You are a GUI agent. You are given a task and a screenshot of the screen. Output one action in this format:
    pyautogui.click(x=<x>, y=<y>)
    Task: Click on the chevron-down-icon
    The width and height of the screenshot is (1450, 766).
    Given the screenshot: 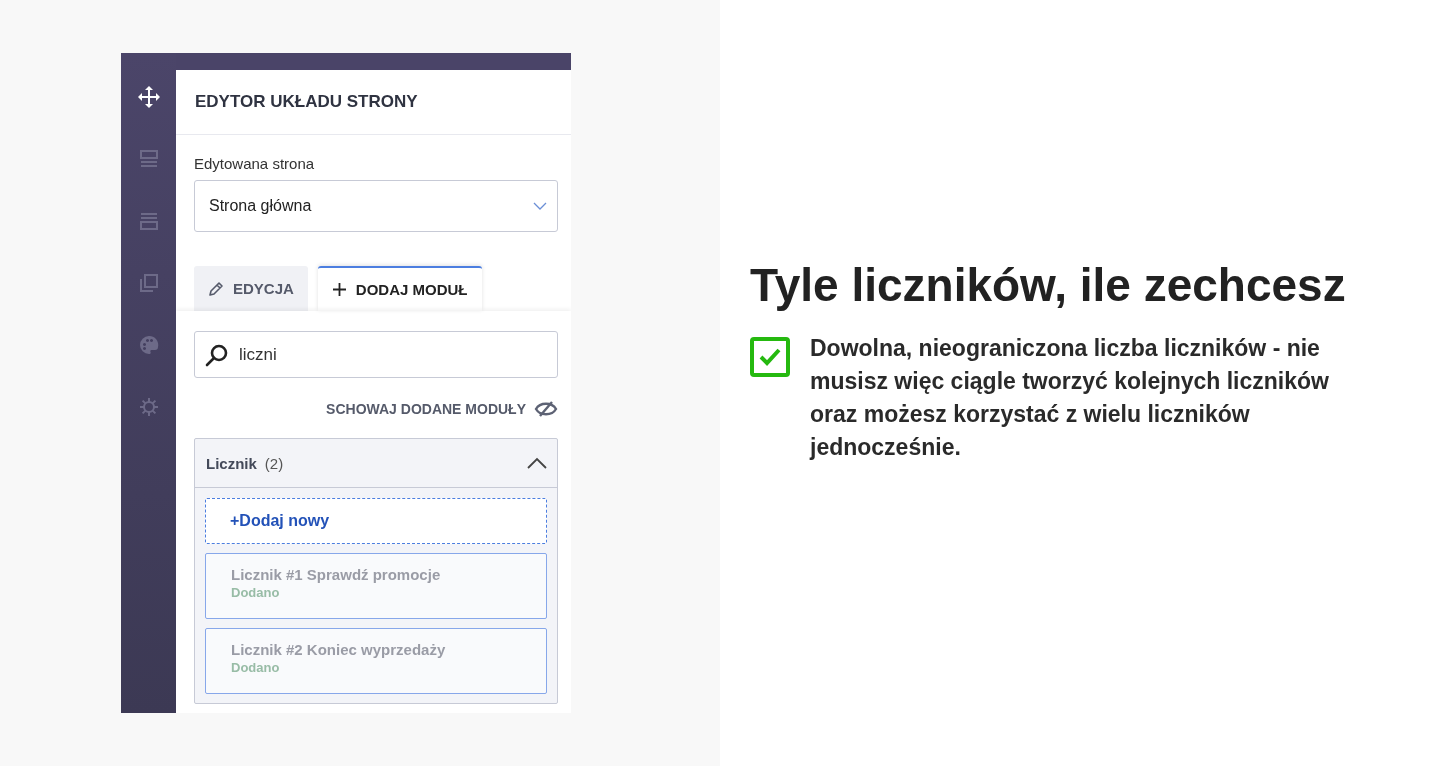 What is the action you would take?
    pyautogui.click(x=540, y=206)
    